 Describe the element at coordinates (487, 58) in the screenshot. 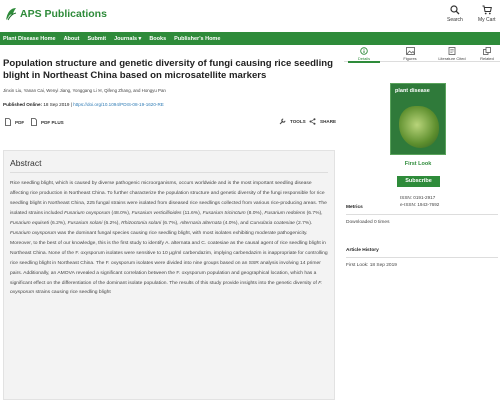

I see `tab-related-label: Related` at that location.